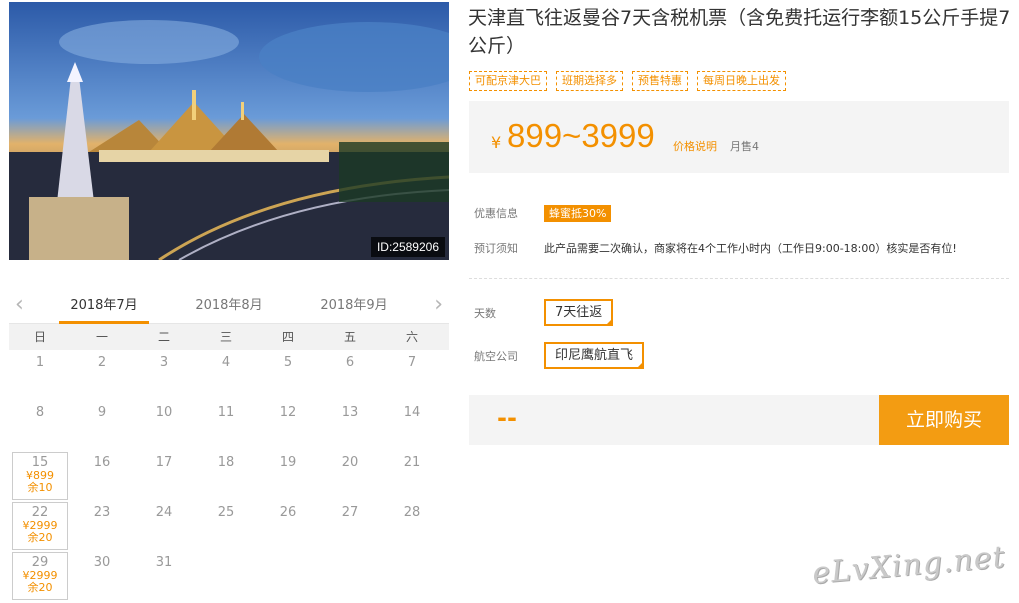  What do you see at coordinates (226, 475) in the screenshot?
I see `calendar-day: 18` at bounding box center [226, 475].